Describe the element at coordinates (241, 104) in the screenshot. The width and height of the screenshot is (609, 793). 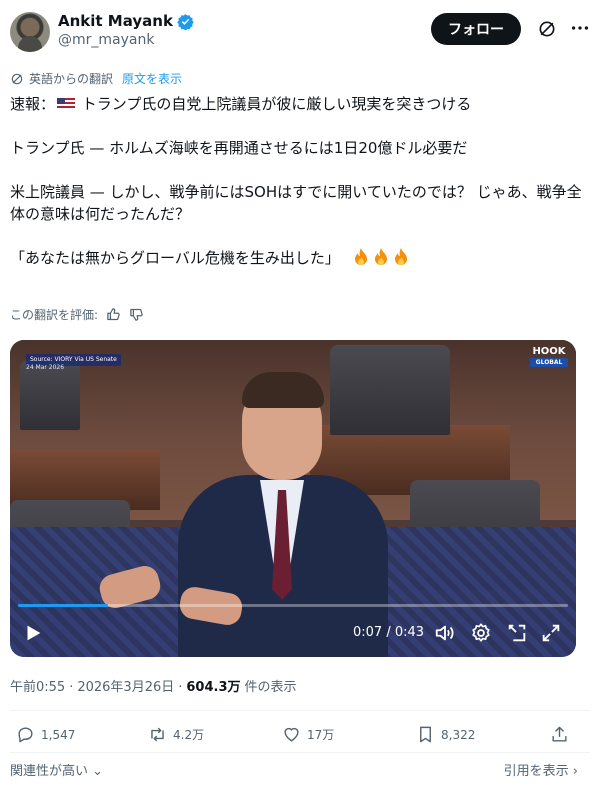
I see `tweet-line-1: 速報： トランプ氏の自党上院議員が彼に厳しい現実を突きつける` at that location.